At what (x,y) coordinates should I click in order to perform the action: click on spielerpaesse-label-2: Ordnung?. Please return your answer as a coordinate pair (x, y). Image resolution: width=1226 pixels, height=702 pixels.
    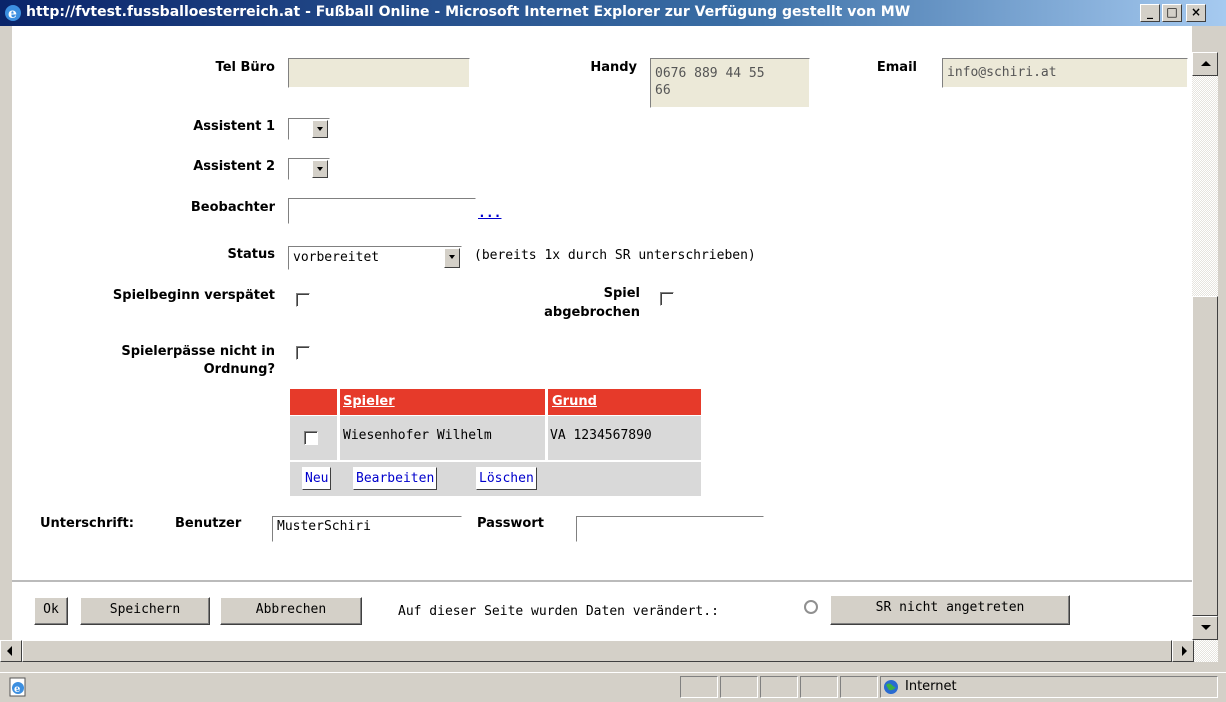
    Looking at the image, I should click on (239, 369).